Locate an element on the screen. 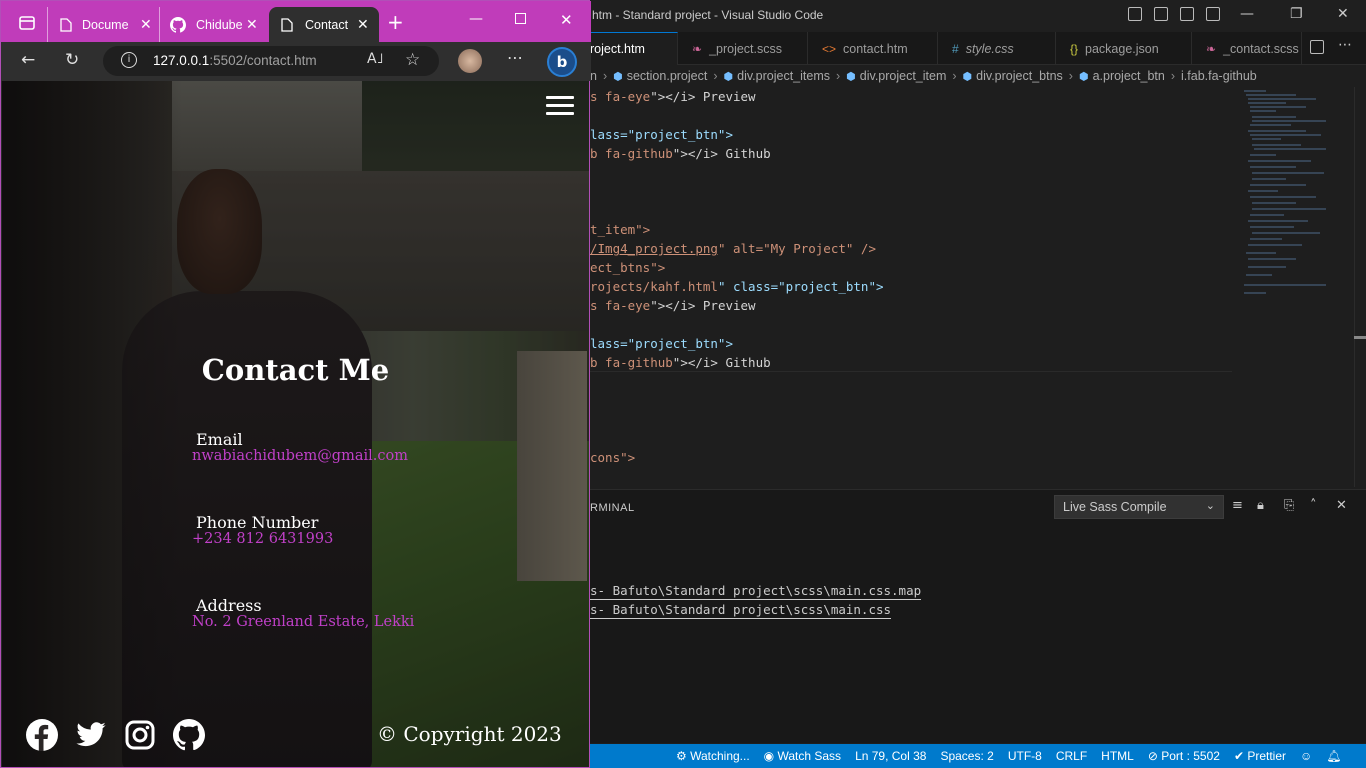  github-icon is located at coordinates (189, 735).